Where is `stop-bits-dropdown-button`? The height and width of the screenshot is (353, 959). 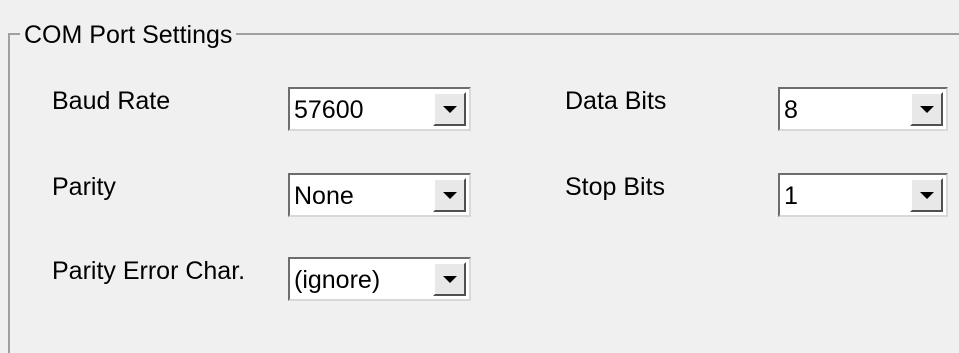
stop-bits-dropdown-button is located at coordinates (926, 195).